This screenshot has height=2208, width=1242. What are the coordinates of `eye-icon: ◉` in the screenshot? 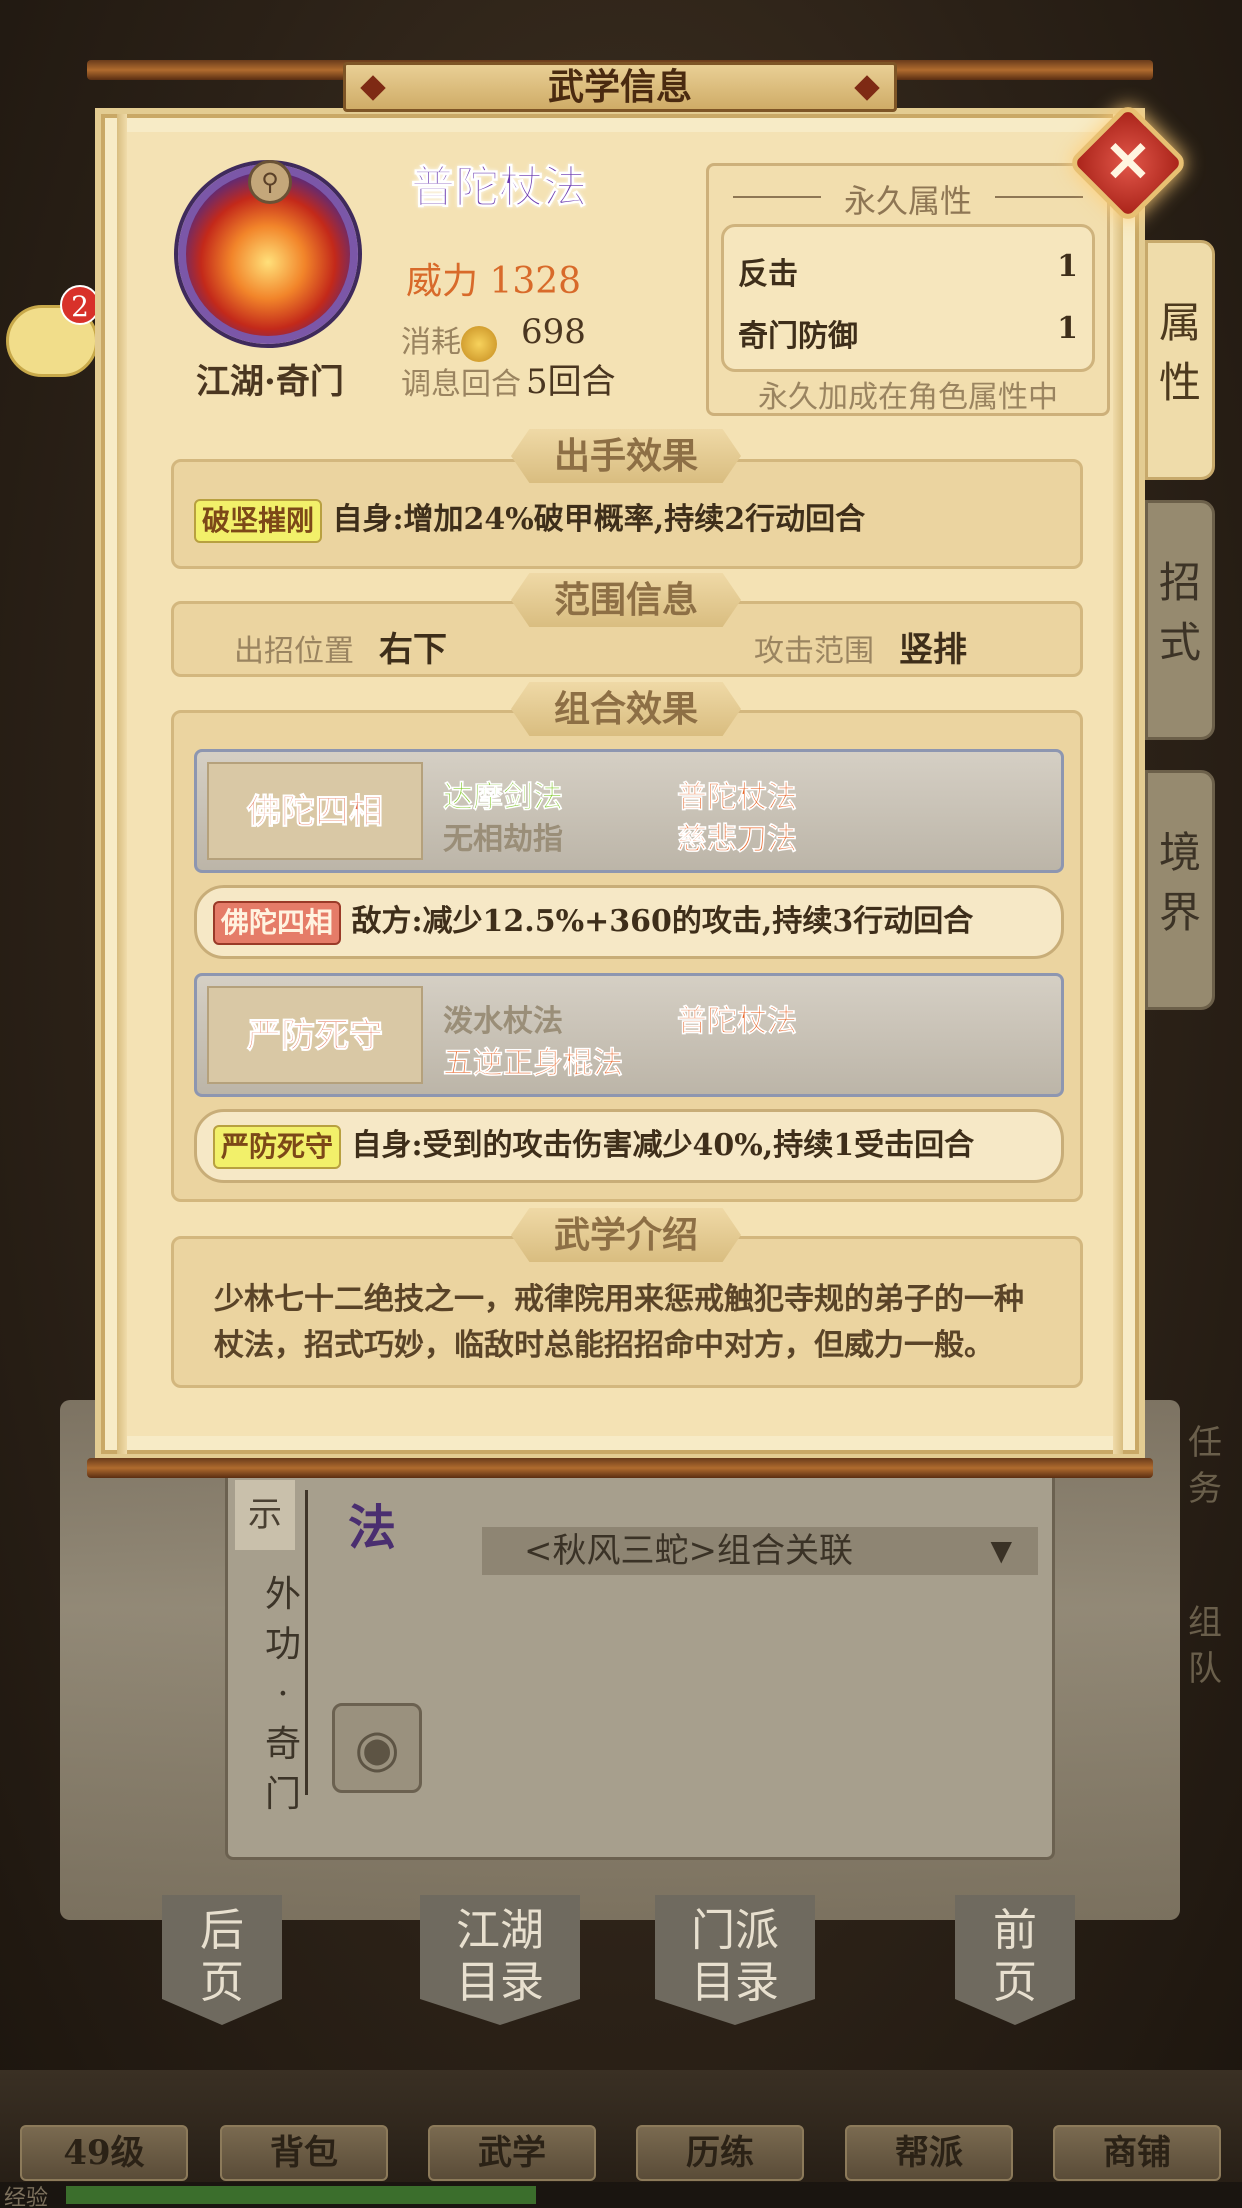 It's located at (377, 1748).